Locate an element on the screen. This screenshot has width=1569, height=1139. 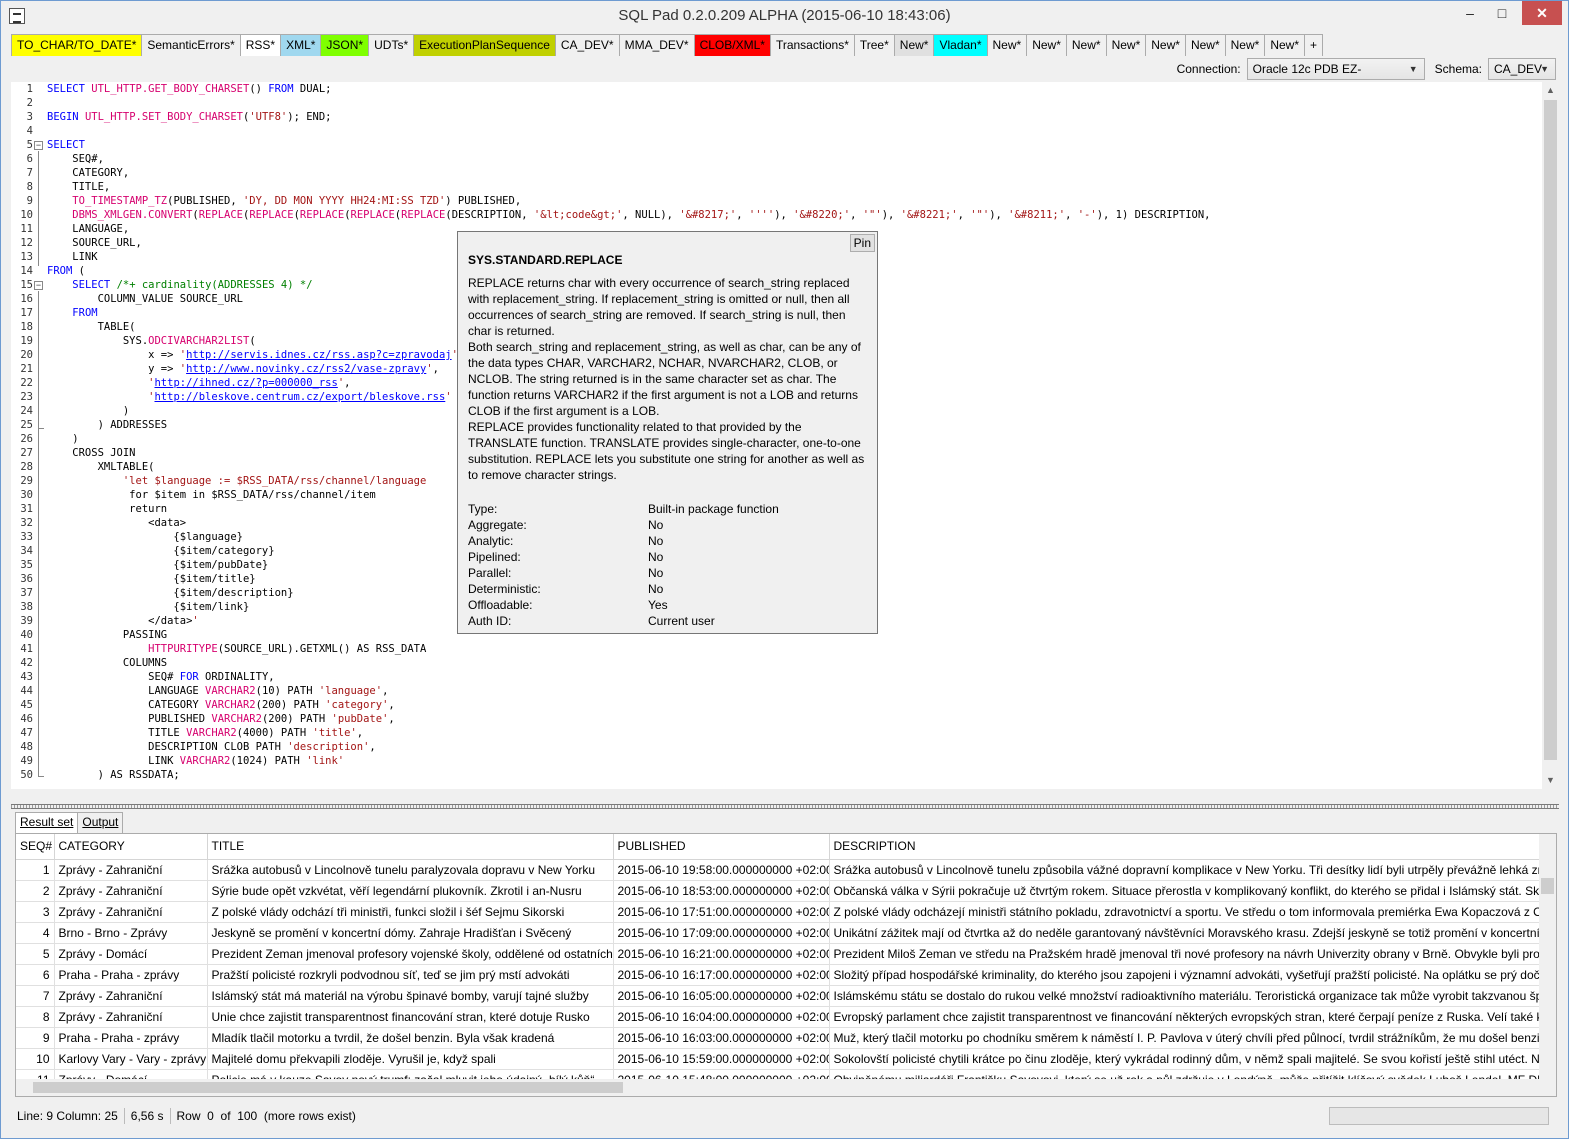
editor-vertical-scrollbar: ▲ ▼ is located at coordinates (1550, 435).